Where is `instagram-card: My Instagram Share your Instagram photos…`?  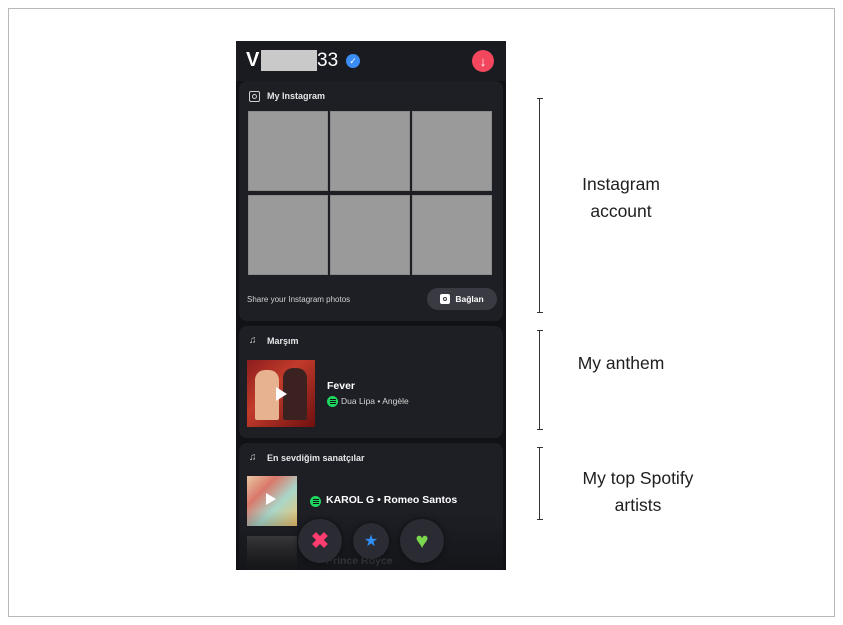
instagram-card: My Instagram Share your Instagram photos… is located at coordinates (371, 201).